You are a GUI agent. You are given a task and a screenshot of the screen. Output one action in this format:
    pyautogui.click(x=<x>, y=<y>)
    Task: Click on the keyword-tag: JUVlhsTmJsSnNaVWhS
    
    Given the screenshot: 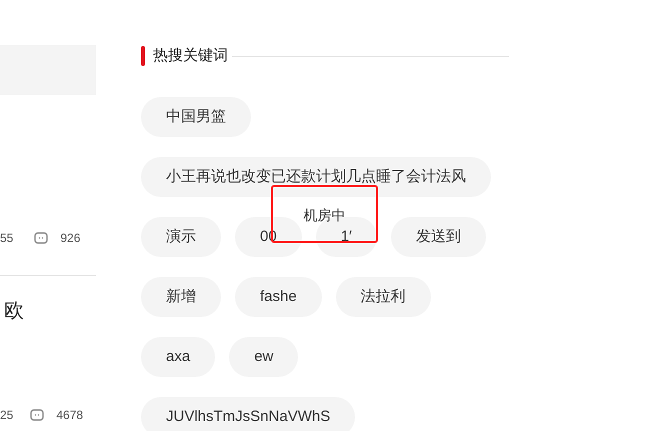 What is the action you would take?
    pyautogui.click(x=248, y=414)
    